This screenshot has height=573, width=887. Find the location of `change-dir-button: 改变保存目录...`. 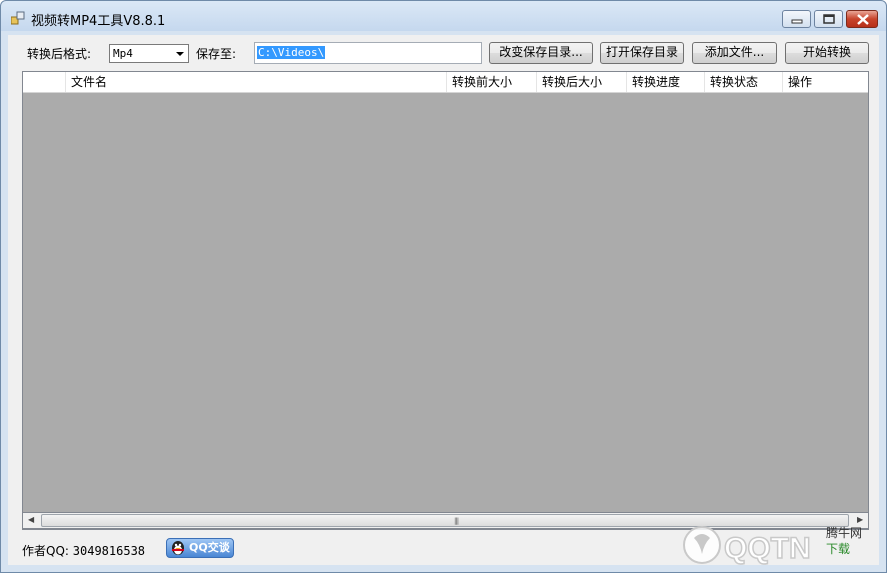

change-dir-button: 改变保存目录... is located at coordinates (541, 53).